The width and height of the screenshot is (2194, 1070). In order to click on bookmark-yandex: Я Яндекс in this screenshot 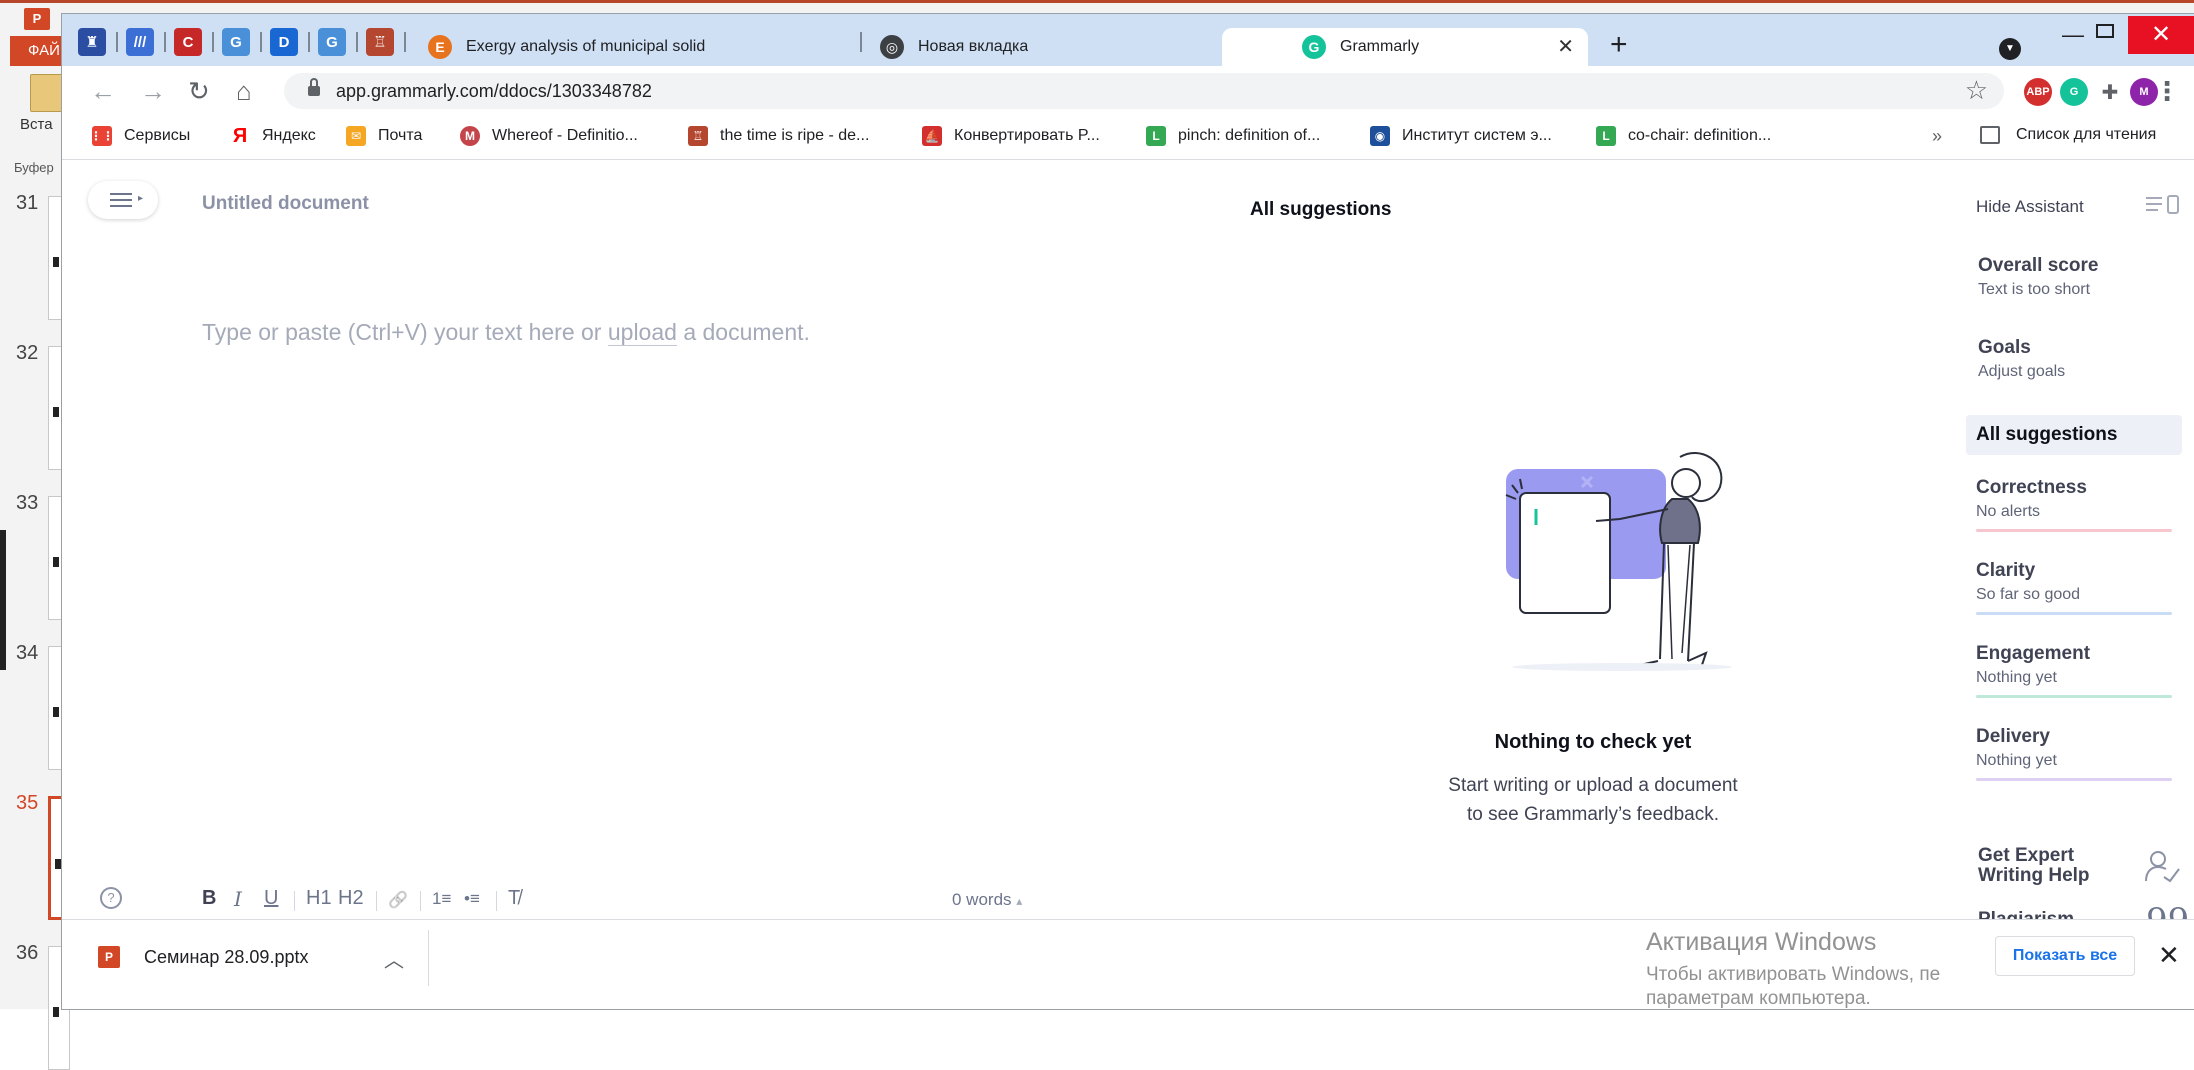, I will do `click(273, 135)`.